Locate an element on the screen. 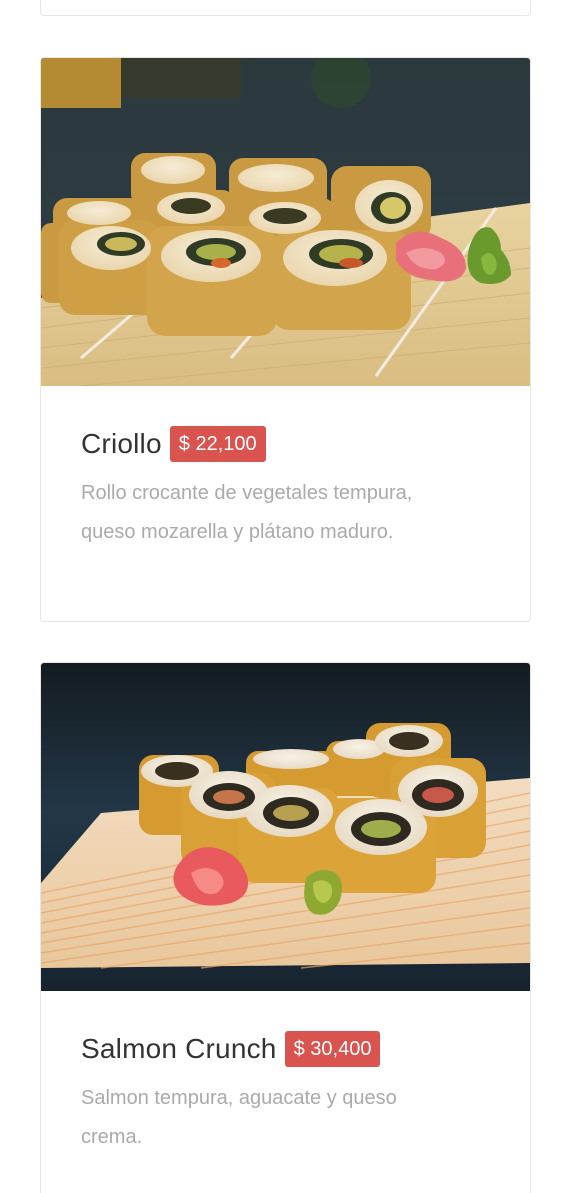 This screenshot has width=571, height=1193. menu-item-title-row: Criollo $ 22,100 is located at coordinates (285, 444).